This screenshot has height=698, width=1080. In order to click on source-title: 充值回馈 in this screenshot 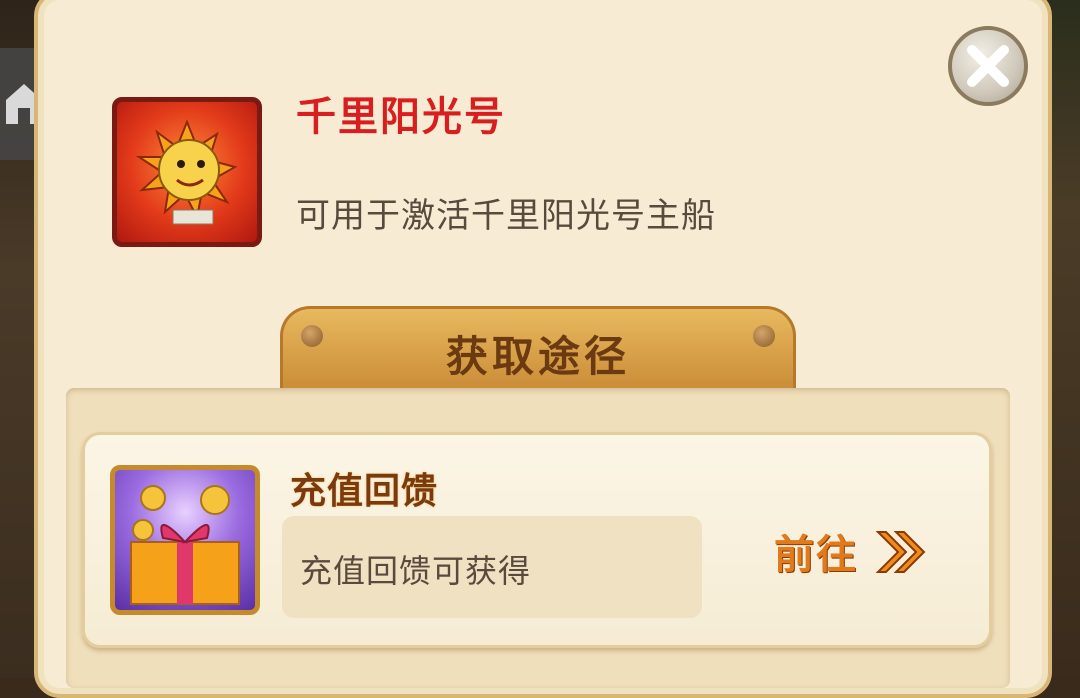, I will do `click(364, 491)`.